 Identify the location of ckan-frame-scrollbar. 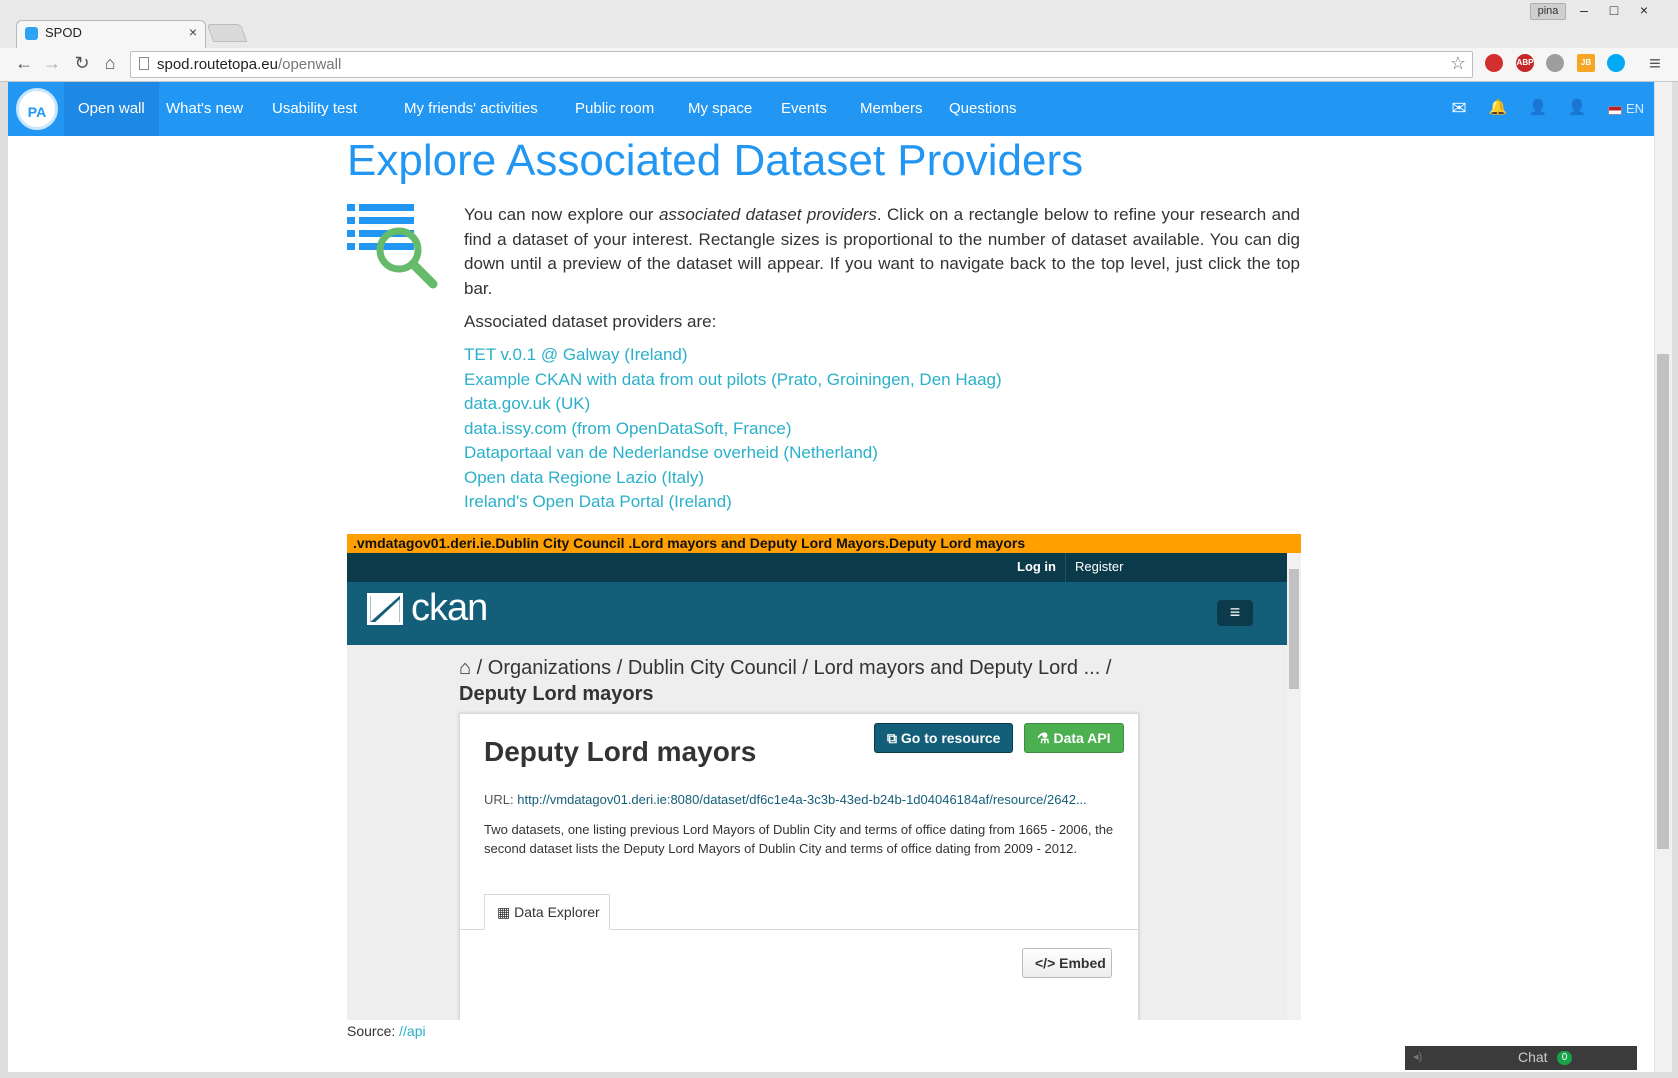
(1294, 786).